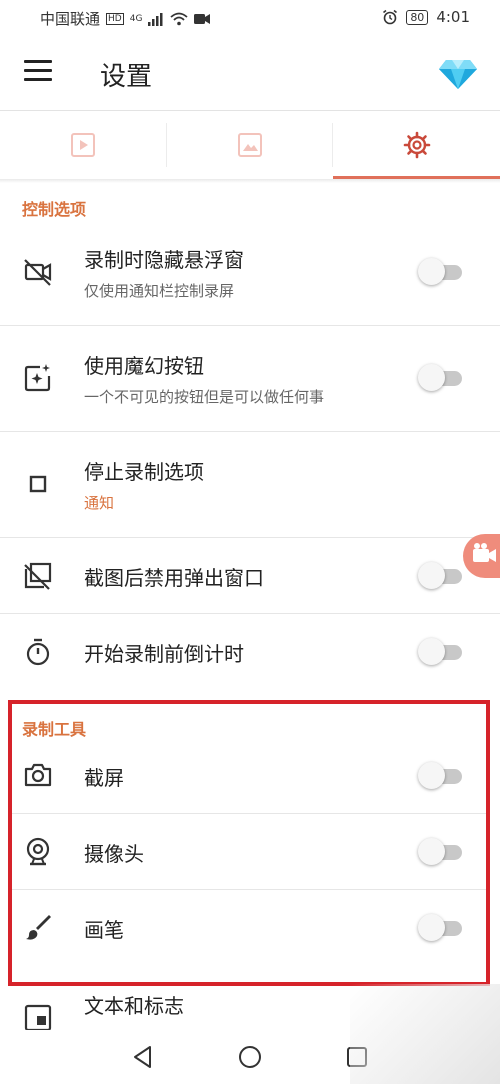  I want to click on wifi-icon, so click(179, 18).